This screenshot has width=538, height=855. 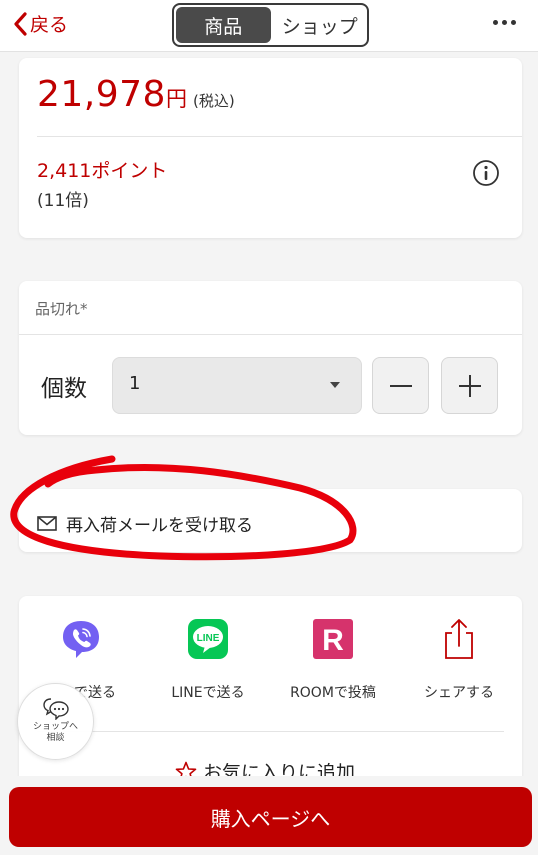 What do you see at coordinates (20, 23) in the screenshot?
I see `chevron-left-icon` at bounding box center [20, 23].